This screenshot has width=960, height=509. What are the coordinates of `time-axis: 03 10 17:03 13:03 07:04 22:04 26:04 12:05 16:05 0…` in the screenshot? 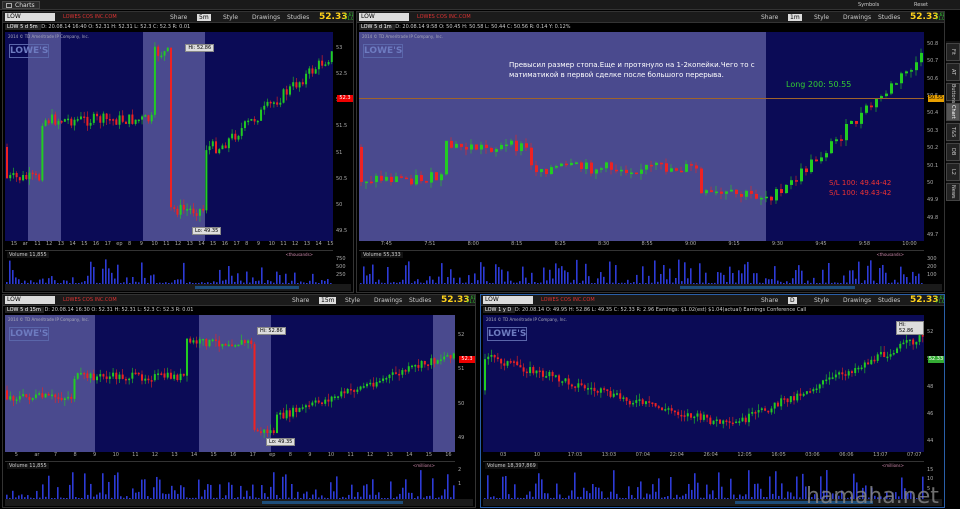 It's located at (703, 456).